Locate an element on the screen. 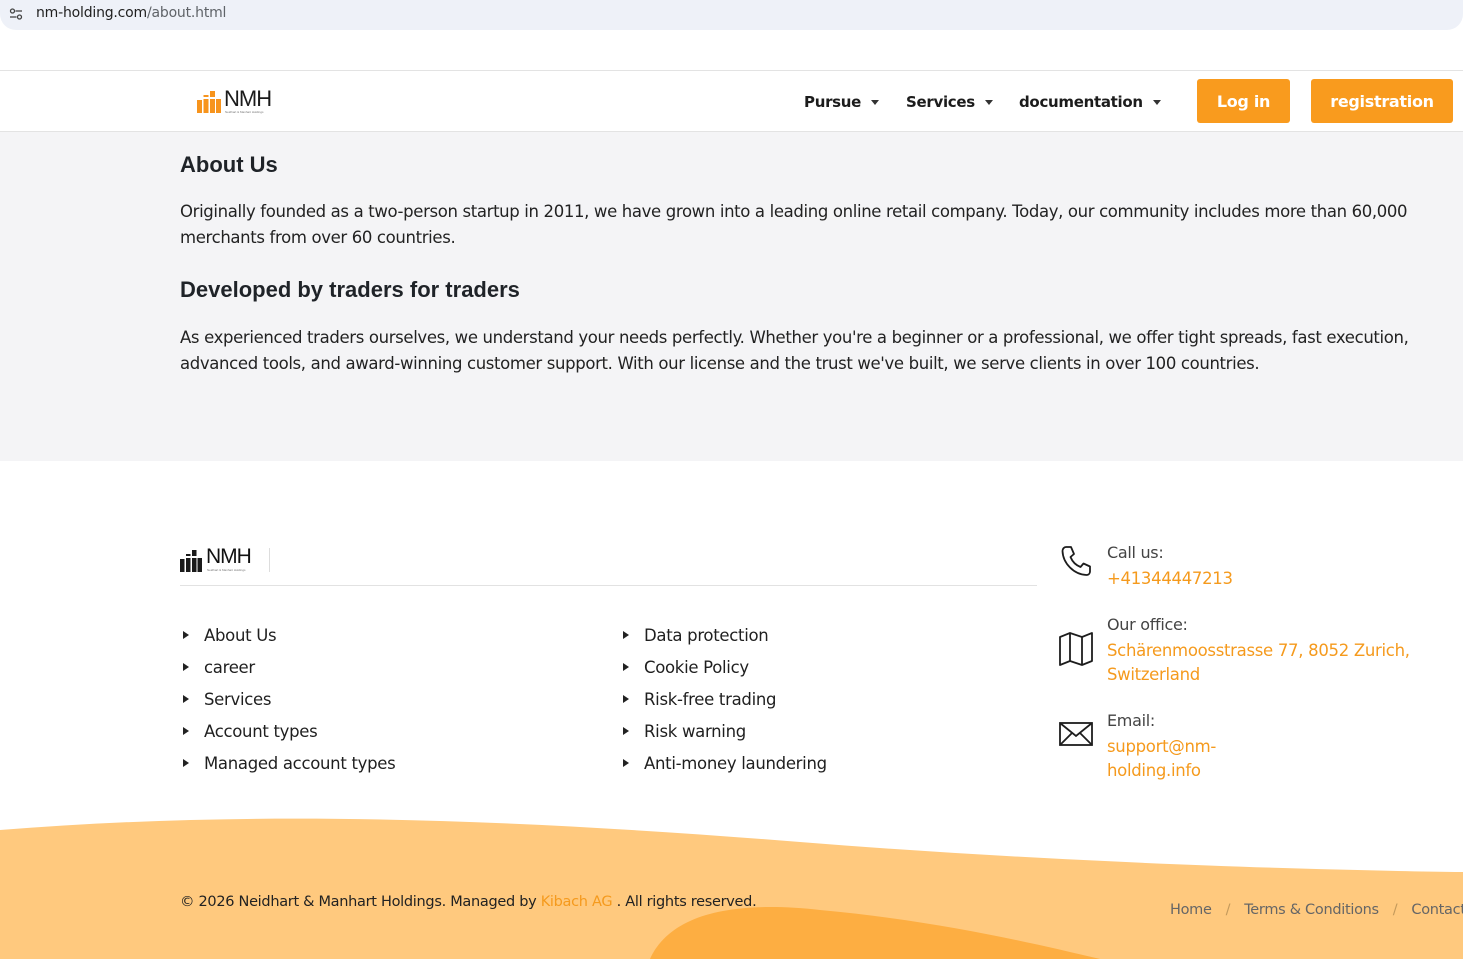 This screenshot has height=959, width=1463. copyright-suffix: . All rights reserved. is located at coordinates (686, 902).